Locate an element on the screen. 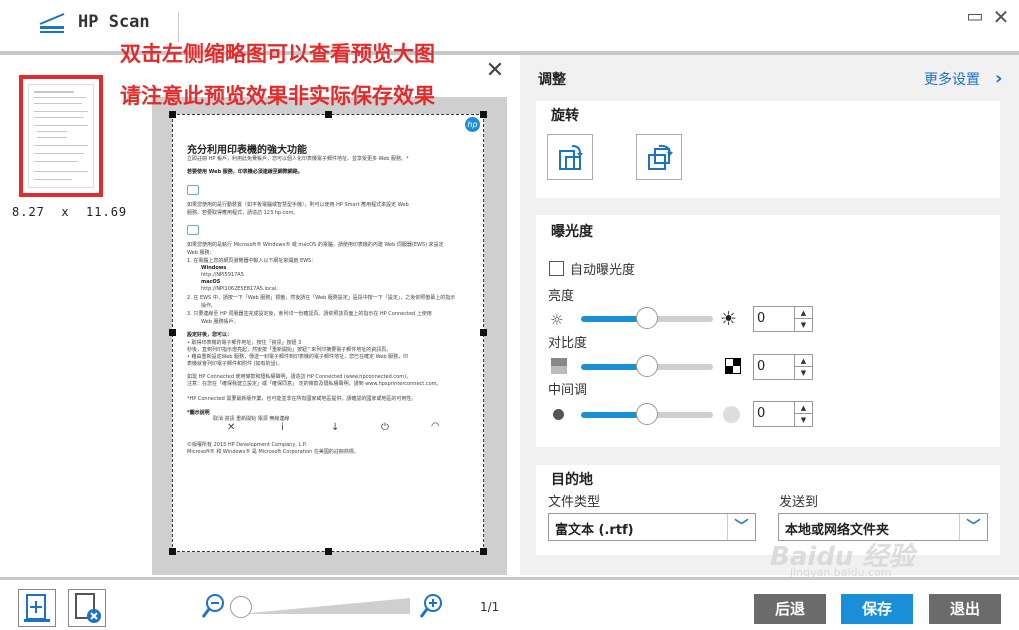 Image resolution: width=1019 pixels, height=630 pixels. midtone-slider is located at coordinates (647, 414).